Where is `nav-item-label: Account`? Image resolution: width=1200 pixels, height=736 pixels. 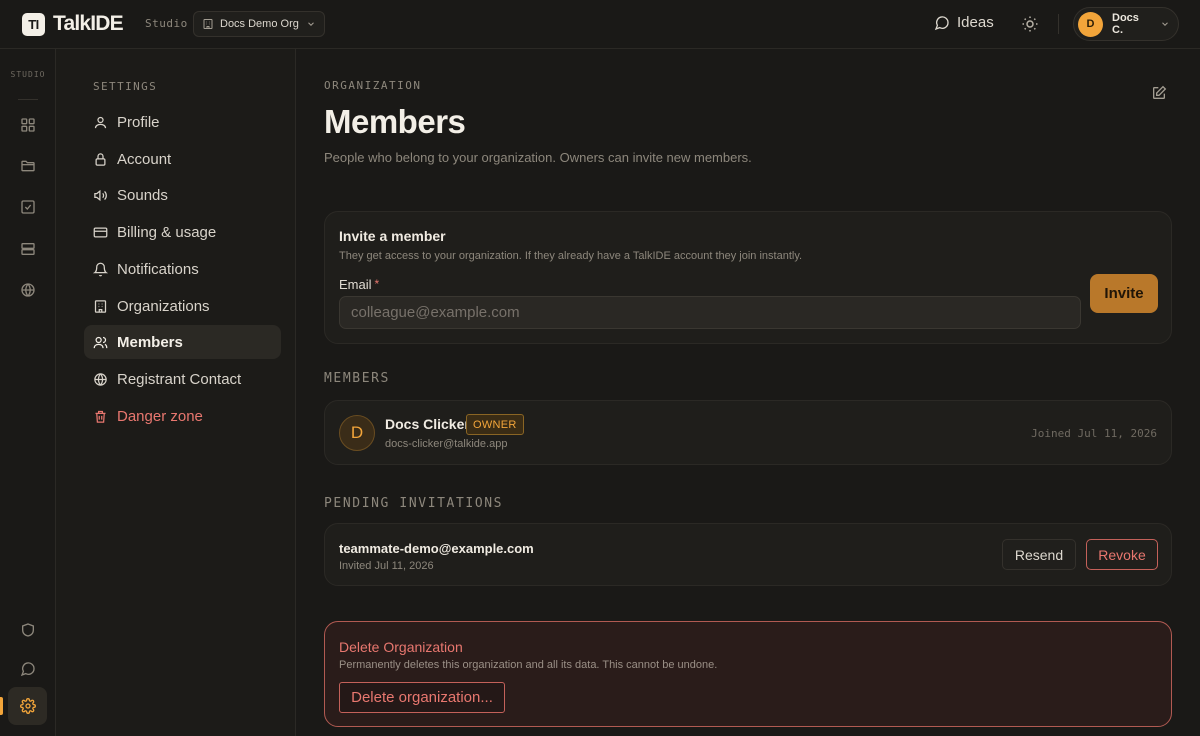 nav-item-label: Account is located at coordinates (144, 159).